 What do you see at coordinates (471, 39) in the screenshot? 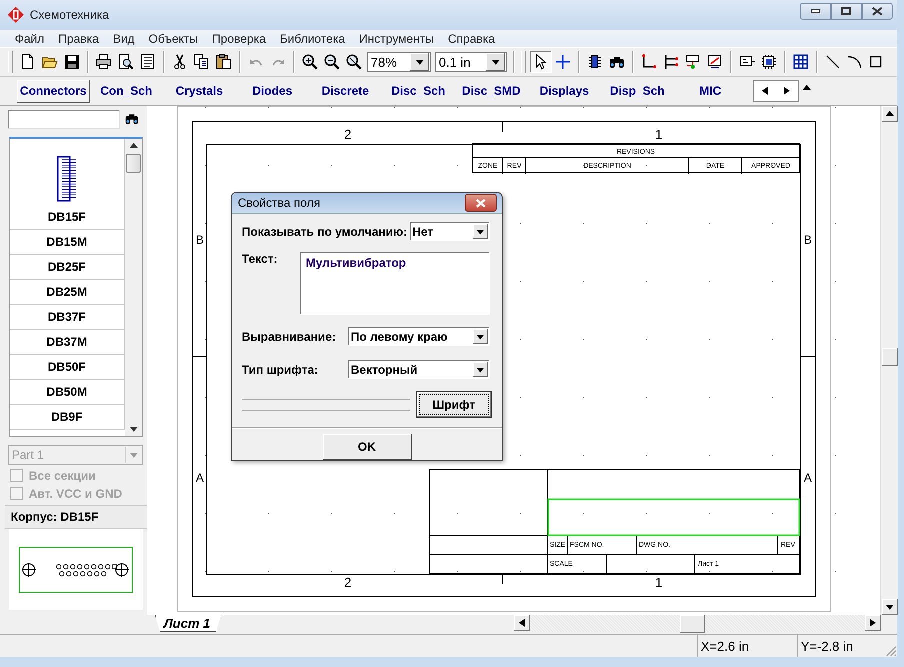
I see `menu-item: Справка` at bounding box center [471, 39].